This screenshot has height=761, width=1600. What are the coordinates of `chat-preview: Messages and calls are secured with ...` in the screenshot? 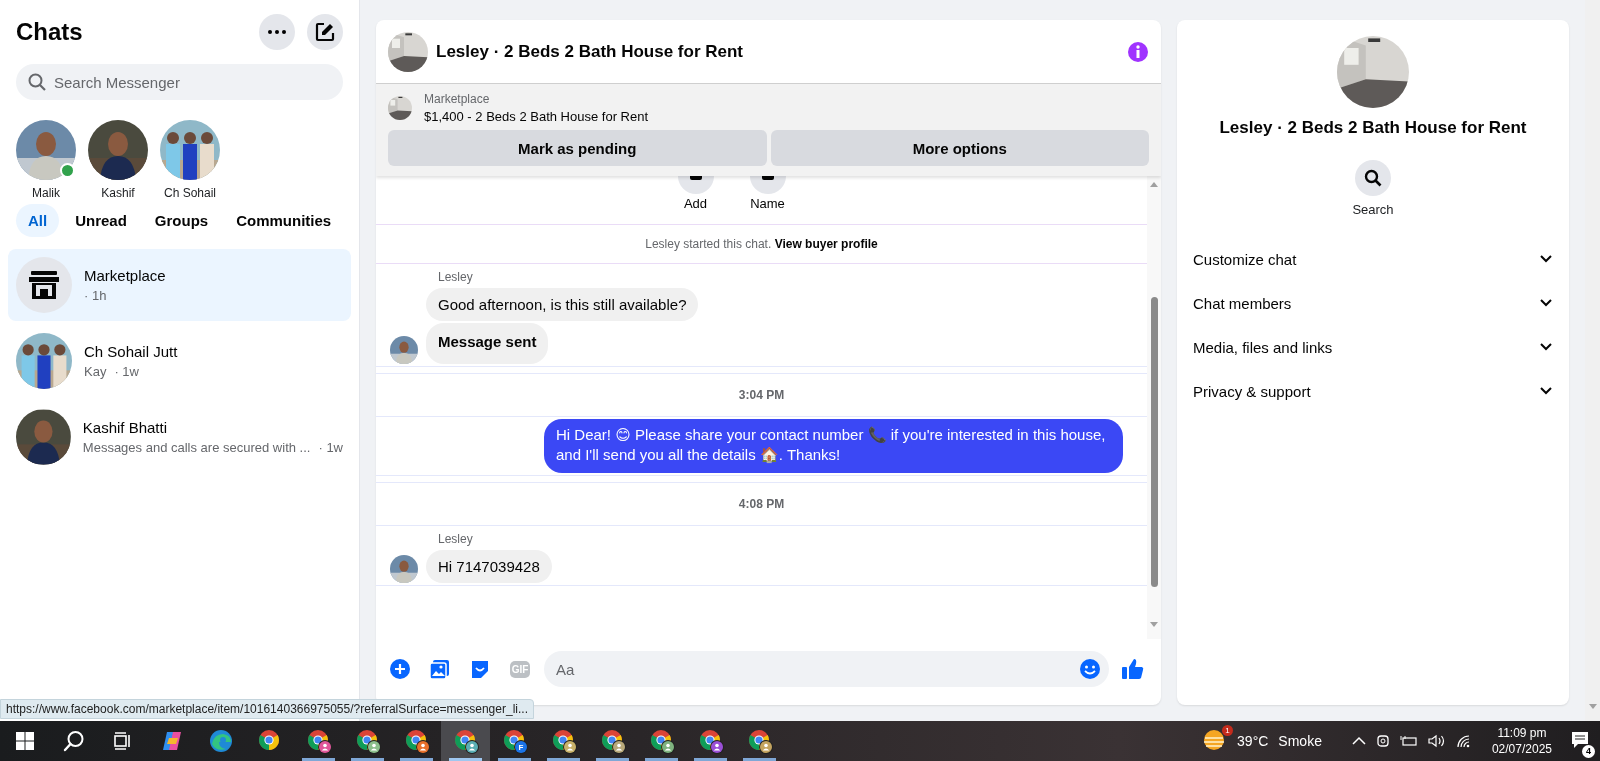 It's located at (196, 447).